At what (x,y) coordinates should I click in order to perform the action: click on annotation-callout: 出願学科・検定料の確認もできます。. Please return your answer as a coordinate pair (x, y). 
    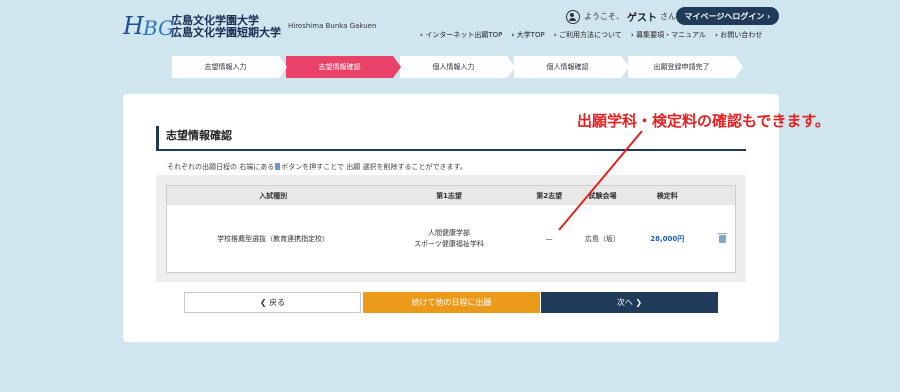
    Looking at the image, I should click on (703, 121).